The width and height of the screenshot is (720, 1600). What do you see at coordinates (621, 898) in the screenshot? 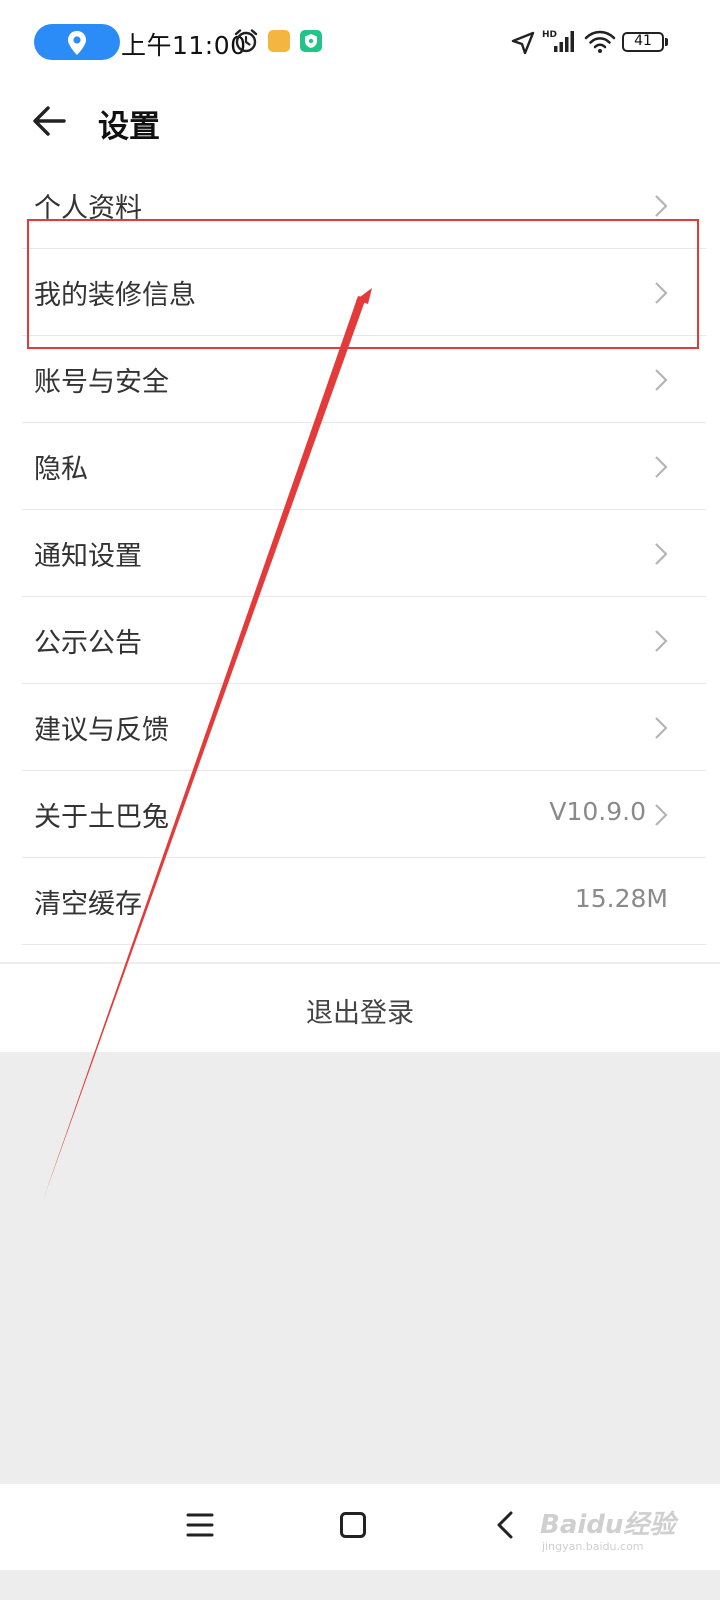
I see `cache-size: 15.28M` at bounding box center [621, 898].